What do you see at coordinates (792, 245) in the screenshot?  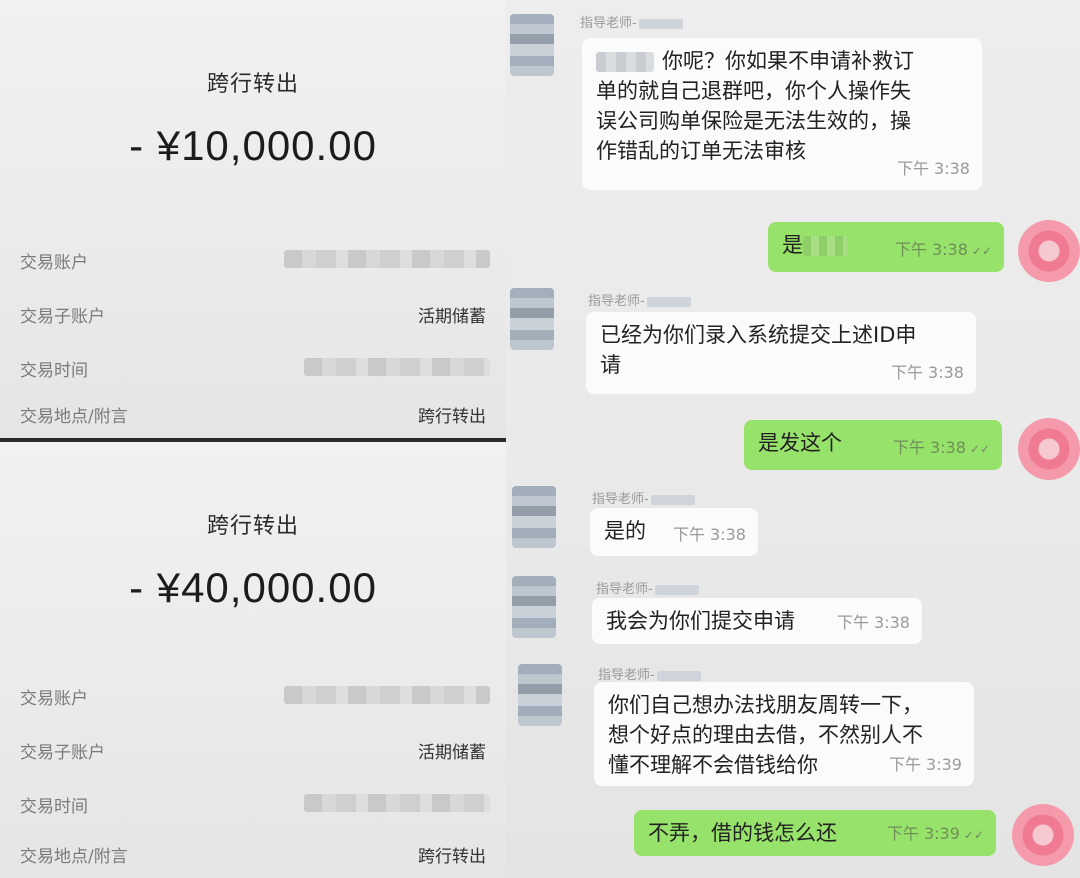 I see `message-text: 是` at bounding box center [792, 245].